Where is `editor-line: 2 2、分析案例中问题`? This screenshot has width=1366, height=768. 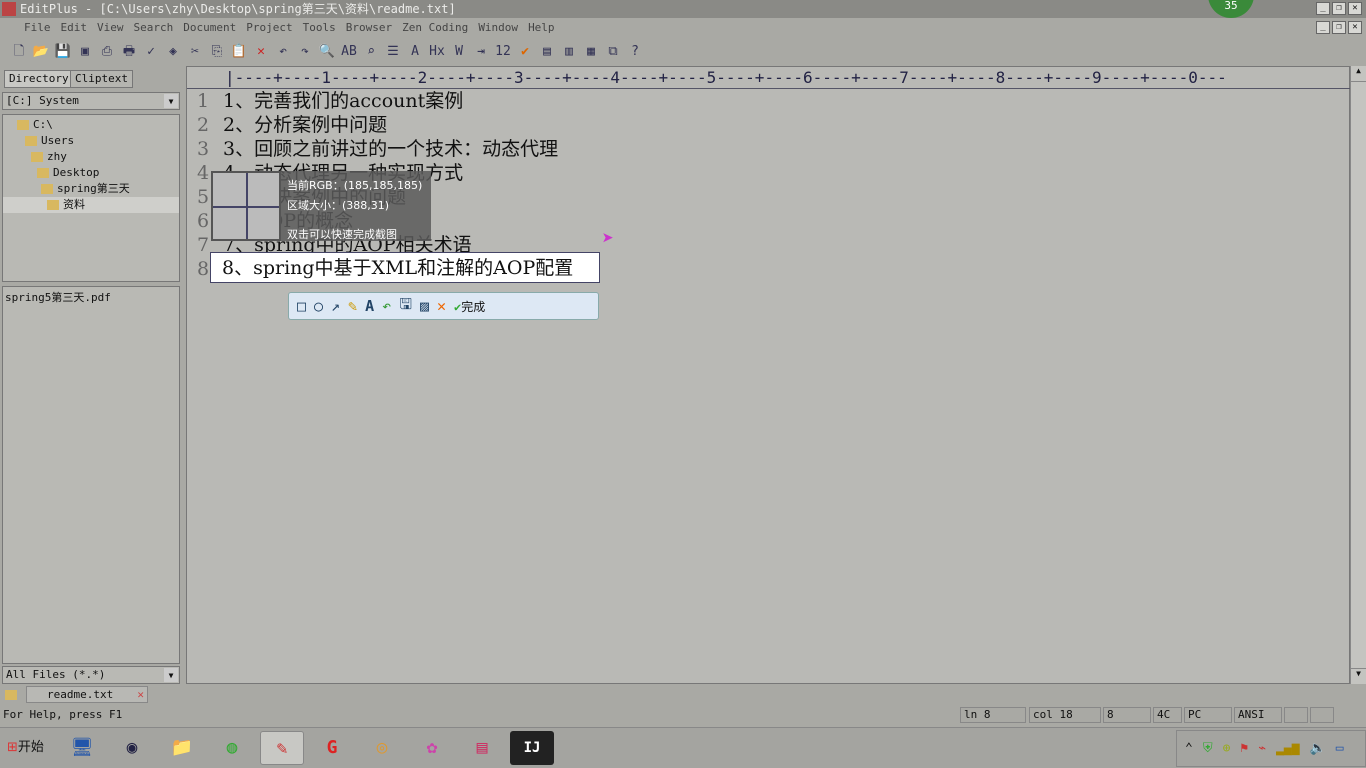
editor-line: 2 2、分析案例中问题 is located at coordinates (287, 125).